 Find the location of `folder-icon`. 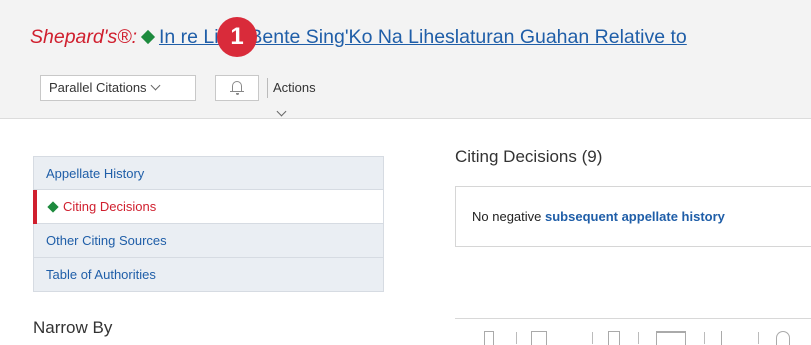

folder-icon is located at coordinates (539, 338).